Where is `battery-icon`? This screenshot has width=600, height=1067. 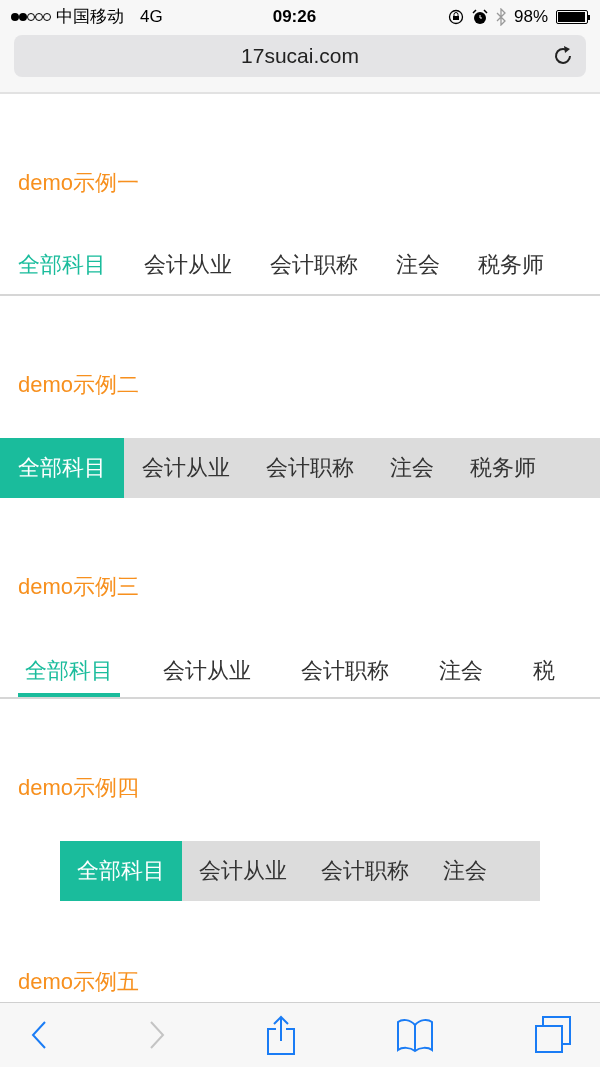 battery-icon is located at coordinates (573, 17).